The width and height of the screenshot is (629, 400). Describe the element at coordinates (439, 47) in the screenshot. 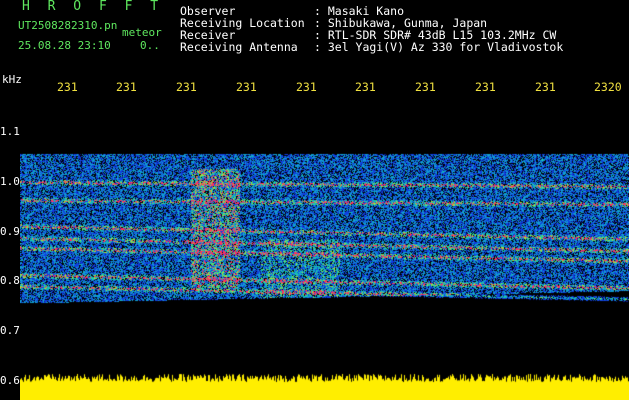

I see `info-value-antenna: : 3el Yagi(V) Az 330 for Vladivostok` at that location.